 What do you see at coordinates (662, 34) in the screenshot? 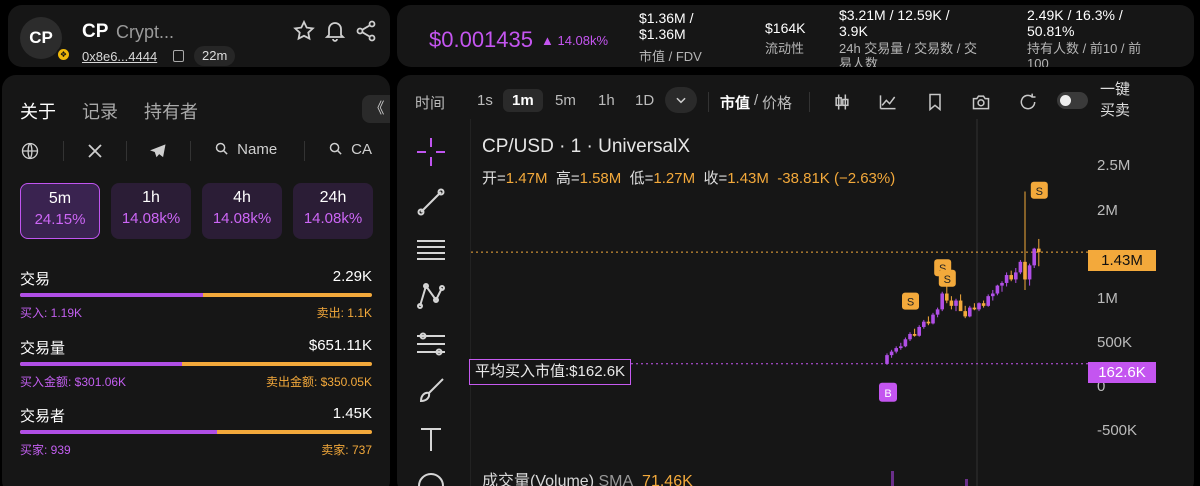
I see `fdv-value: $1.36M` at bounding box center [662, 34].